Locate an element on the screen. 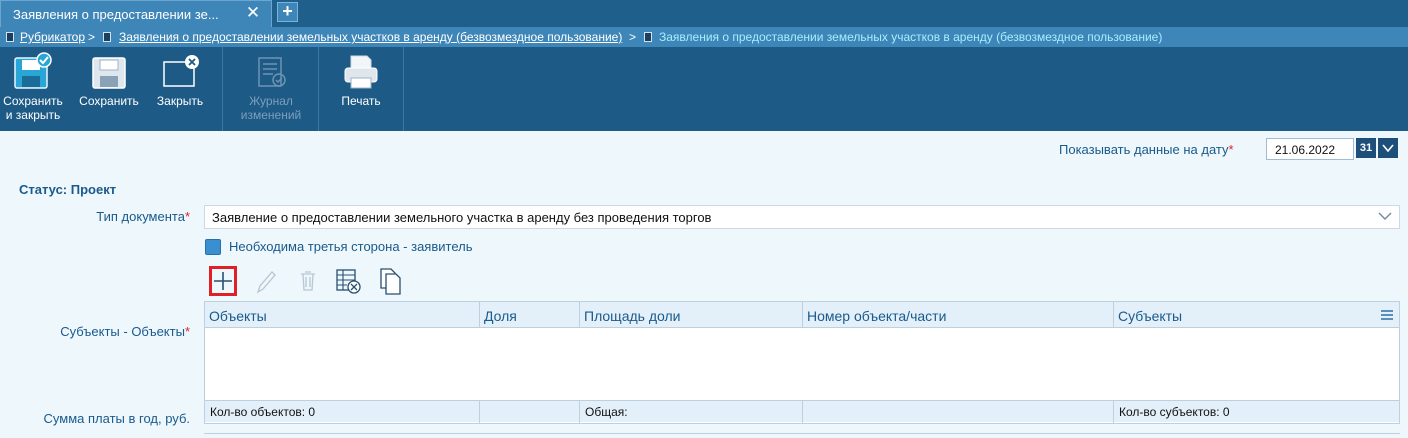  calendar-icon: 31 is located at coordinates (1366, 148).